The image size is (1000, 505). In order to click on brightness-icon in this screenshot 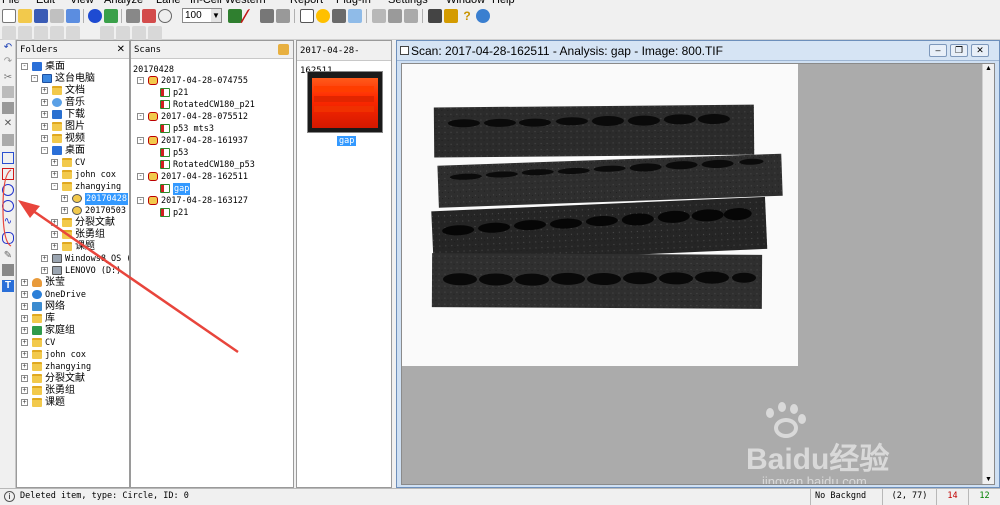, I will do `click(323, 16)`.